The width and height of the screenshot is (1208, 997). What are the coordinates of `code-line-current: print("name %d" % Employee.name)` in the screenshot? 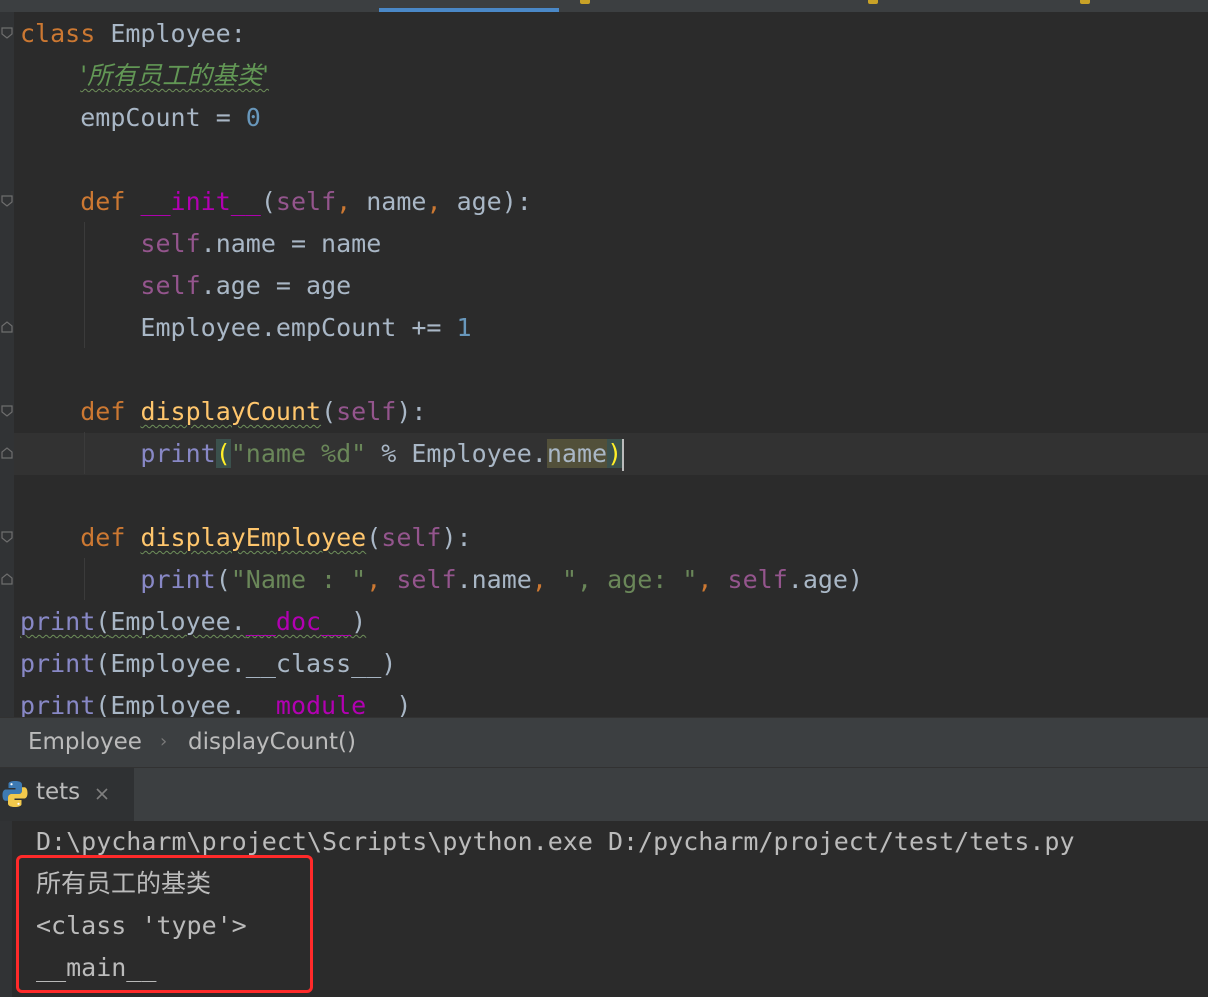 It's located at (322, 454).